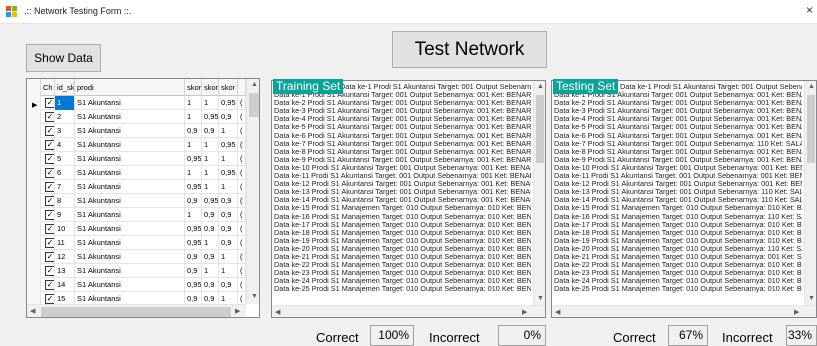 Image resolution: width=817 pixels, height=346 pixels. What do you see at coordinates (539, 193) in the screenshot?
I see `training-vertical-scrollbar: ▲ ▼` at bounding box center [539, 193].